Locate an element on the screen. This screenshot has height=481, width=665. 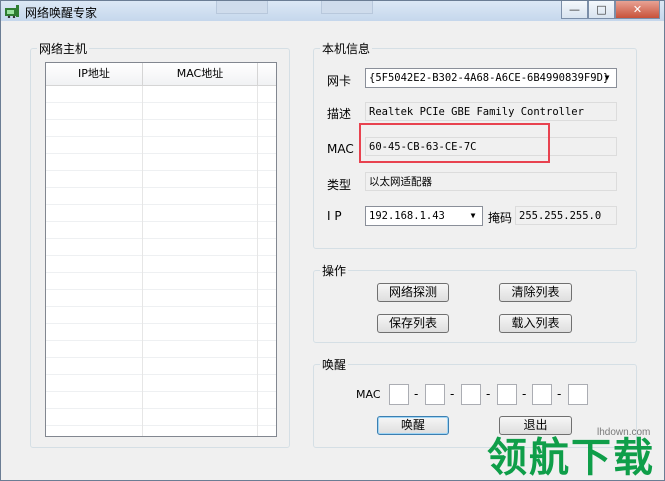
title-bar: 网络唤醒专家 — □ ✕ is located at coordinates (332, 11).